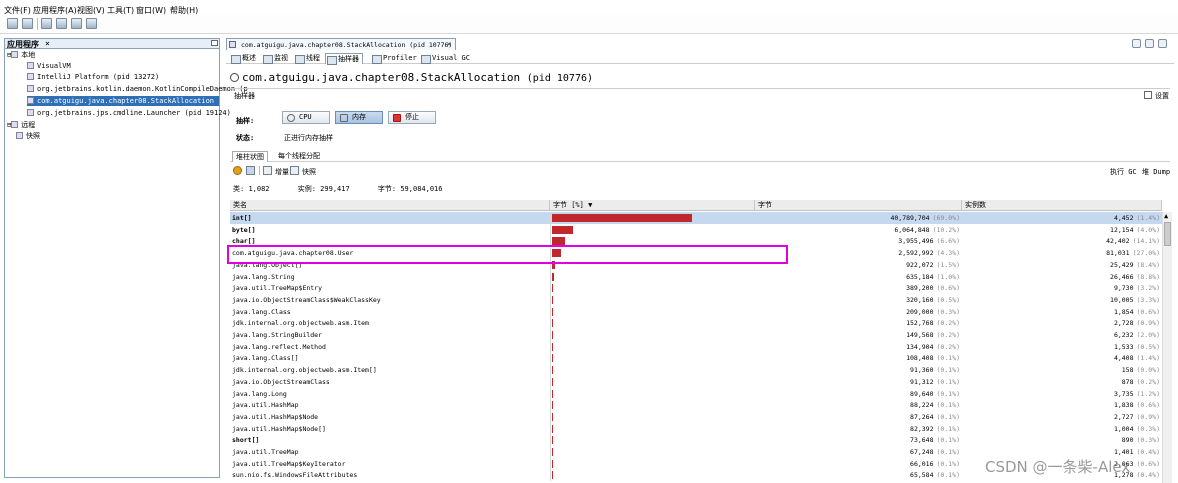  I want to click on tree-node-snapshots: 快照, so click(23, 136).